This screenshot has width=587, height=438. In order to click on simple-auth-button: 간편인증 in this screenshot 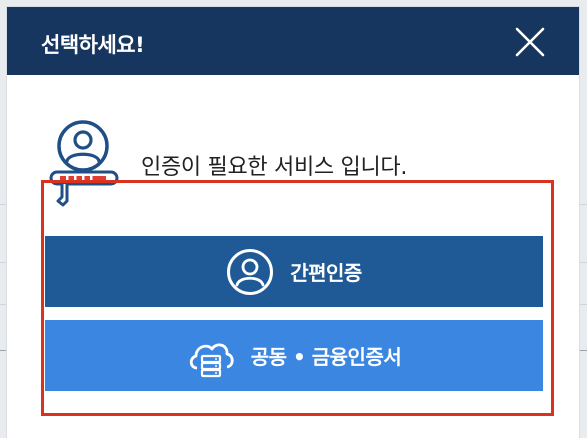, I will do `click(294, 271)`.